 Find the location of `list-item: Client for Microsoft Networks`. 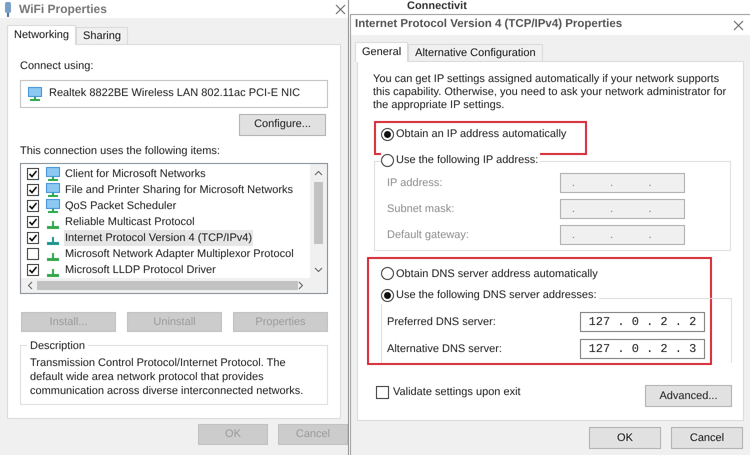

list-item: Client for Microsoft Networks is located at coordinates (135, 174).